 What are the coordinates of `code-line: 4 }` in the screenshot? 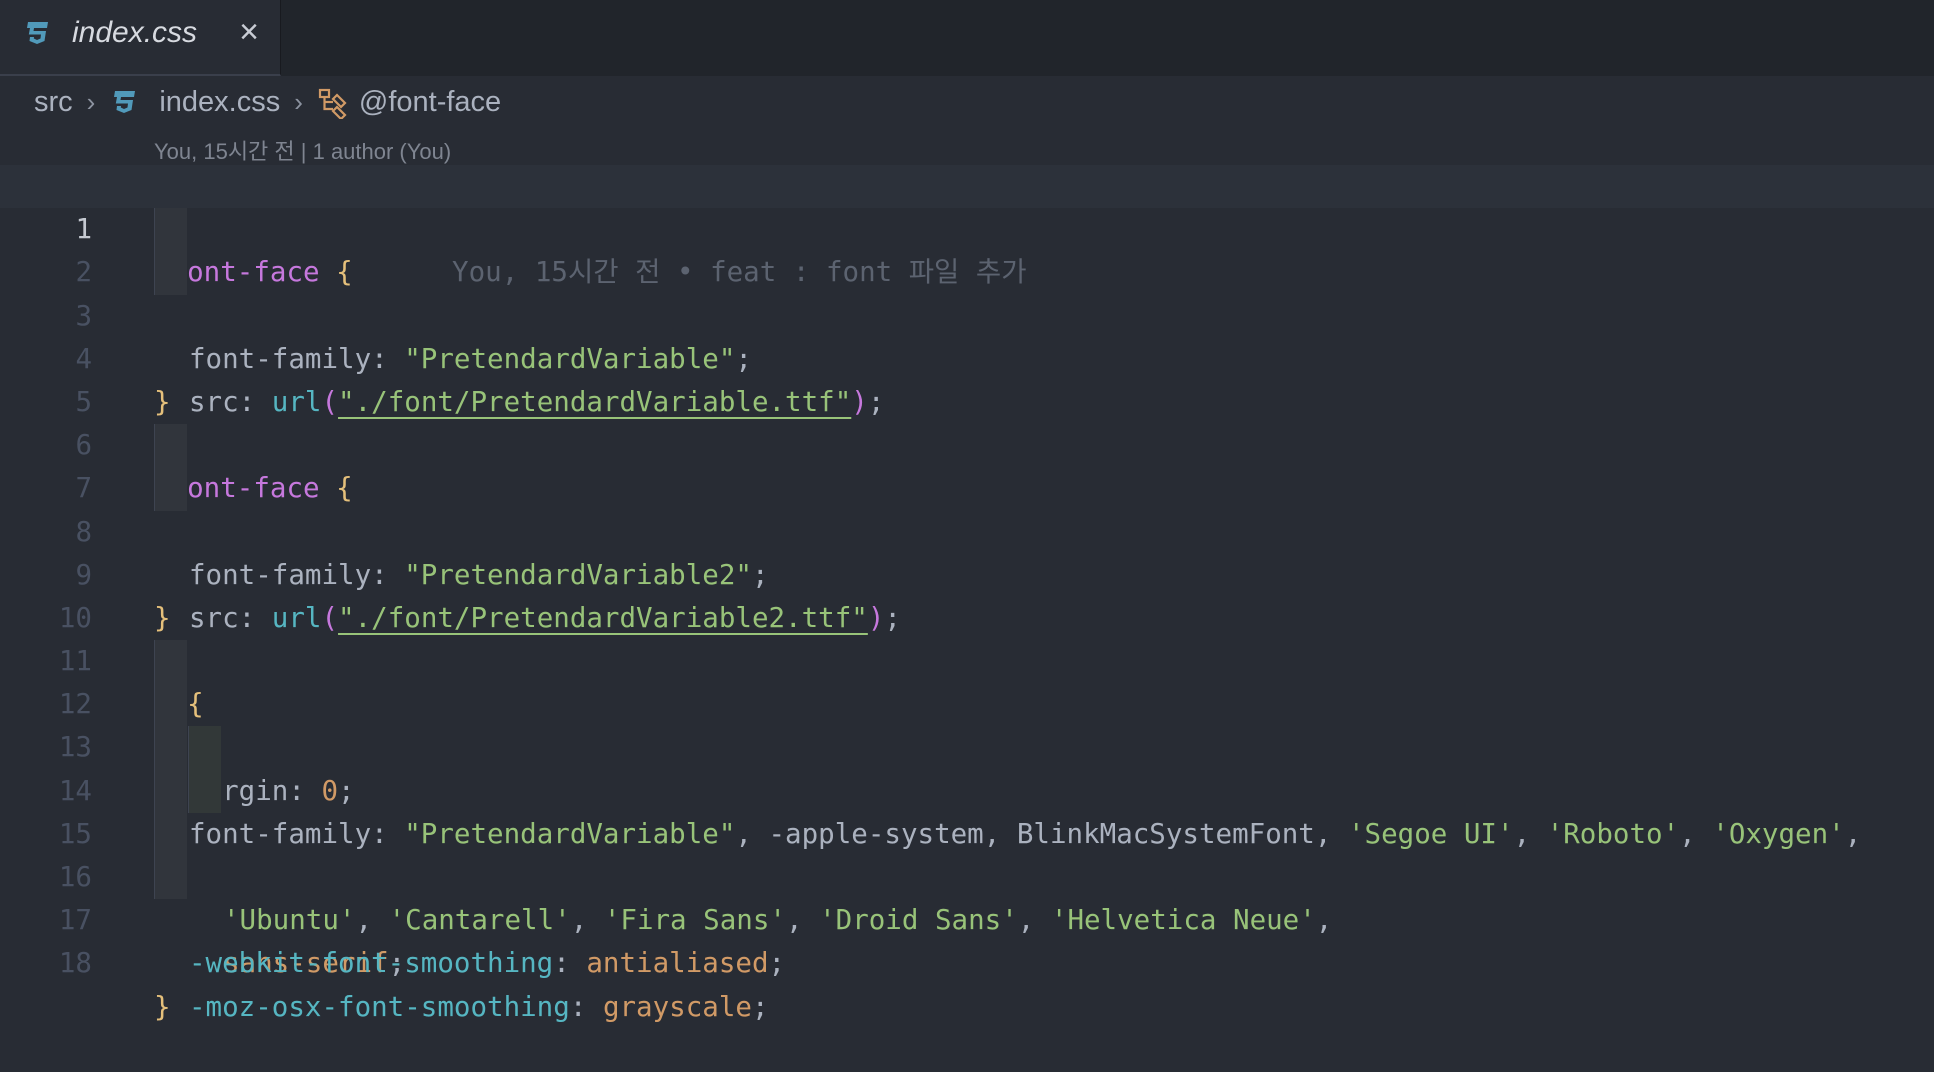 It's located at (967, 356).